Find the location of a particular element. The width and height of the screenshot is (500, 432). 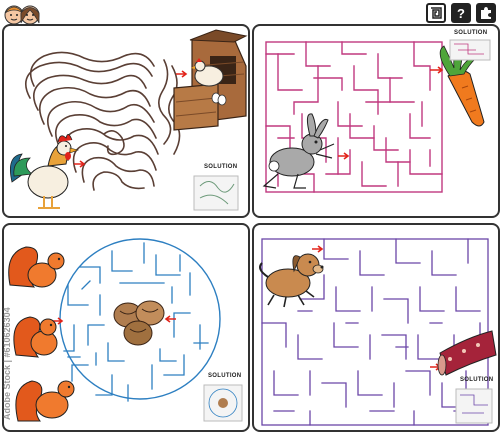

help-icon: ? is located at coordinates (461, 13).